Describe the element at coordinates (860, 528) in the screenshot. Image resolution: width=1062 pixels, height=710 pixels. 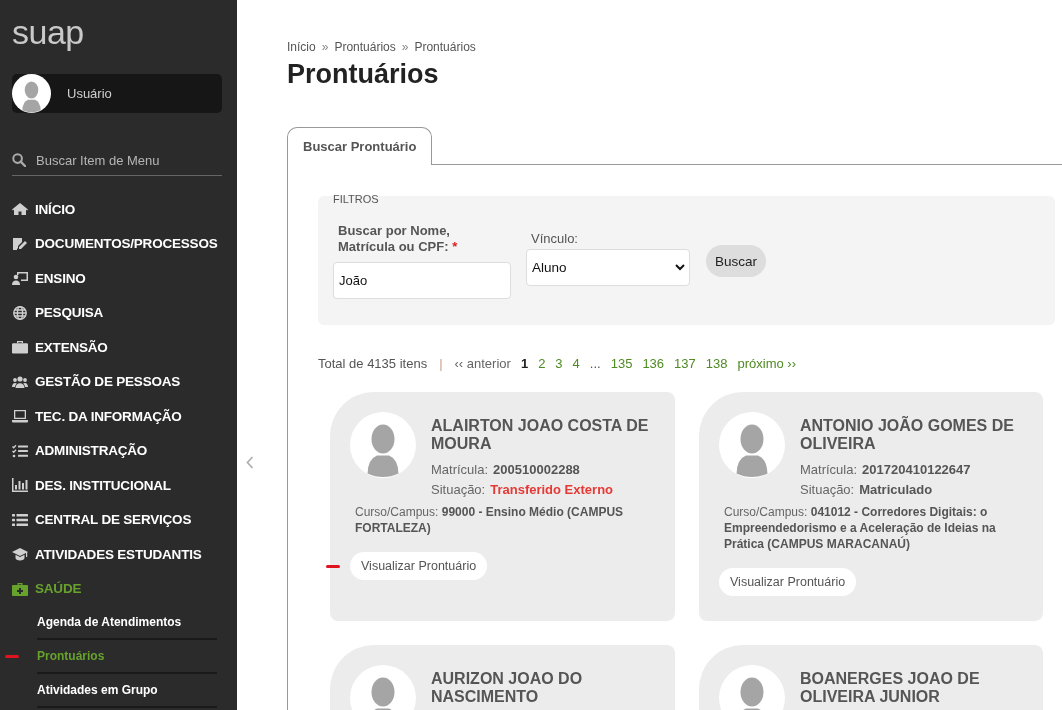
I see `course-info: Curso/Campus: 041012 - Corredores Digitais: o Empreendedorismo e a Aceleração de Ideias na Prática (CAMPUS MARACANAÚ)` at that location.